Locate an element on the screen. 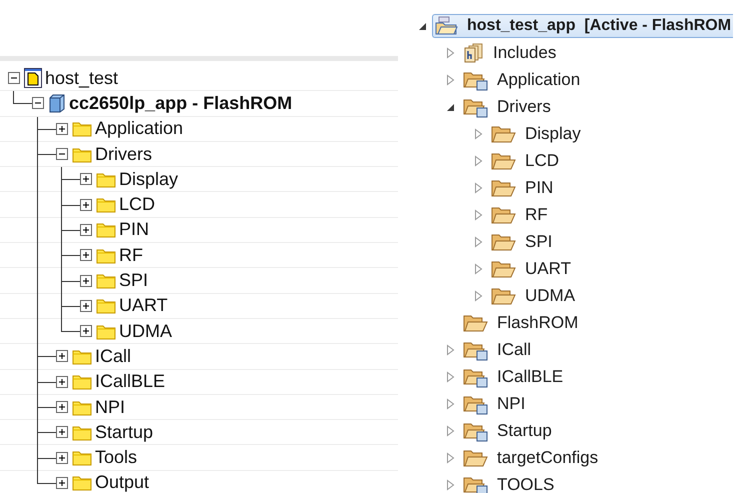 This screenshot has width=748, height=493. tree-item: ICallBLE is located at coordinates (513, 377).